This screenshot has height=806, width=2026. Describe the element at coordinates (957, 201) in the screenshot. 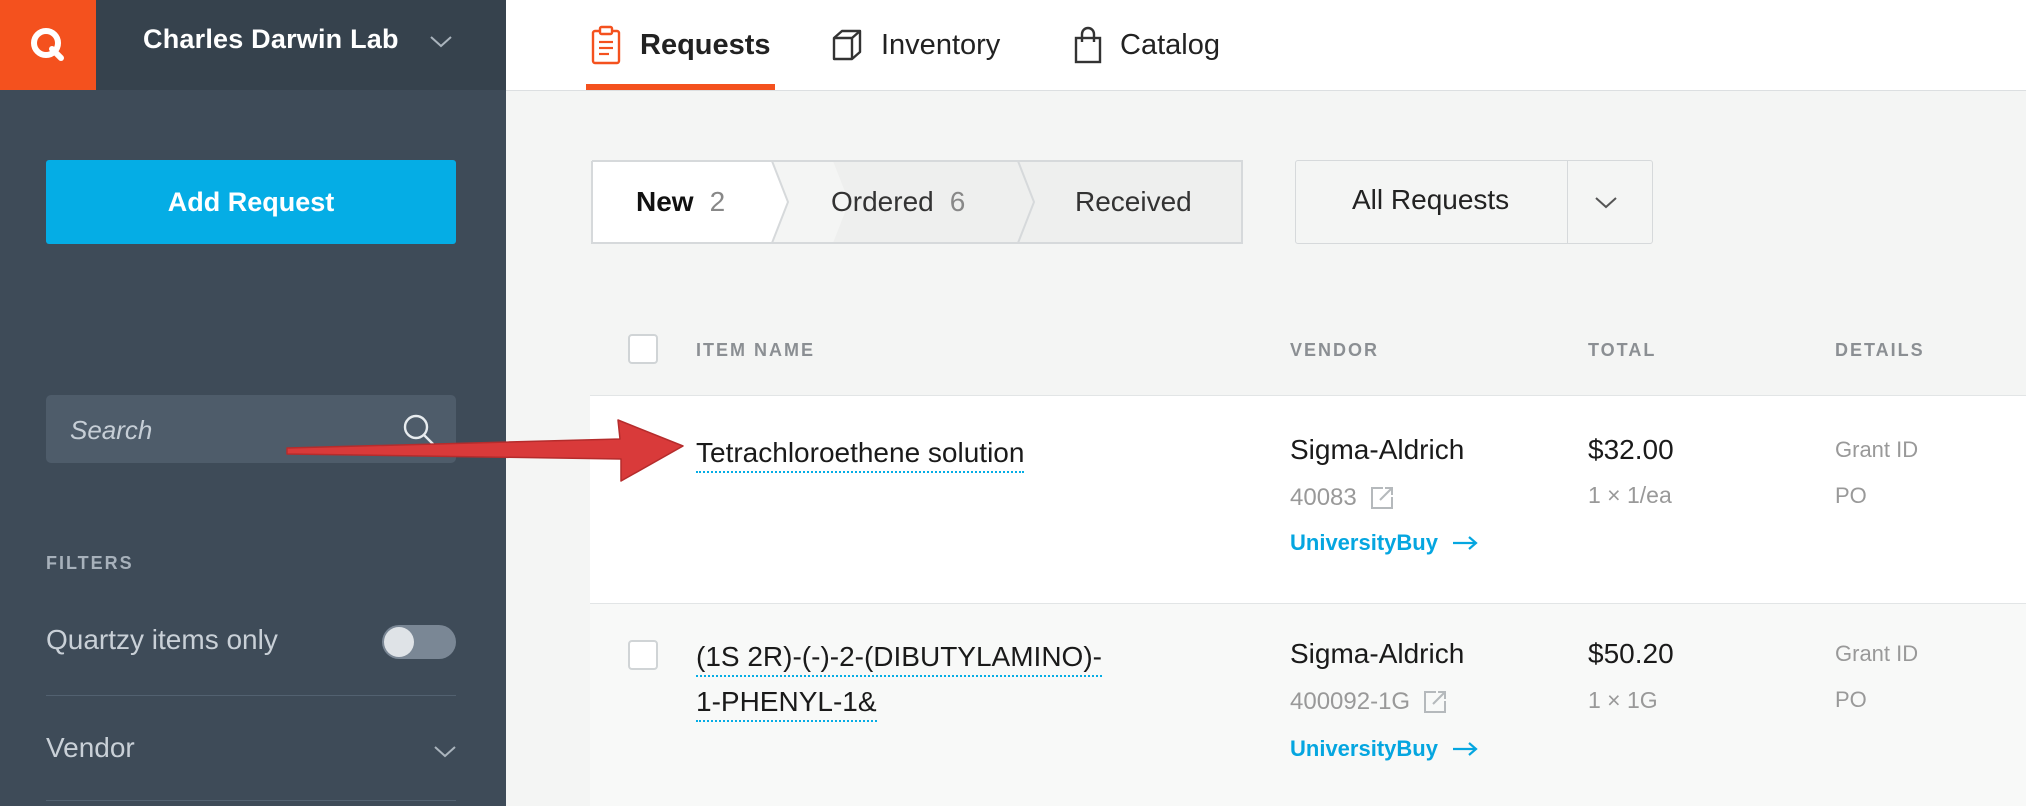

I see `status-tab-count: 6` at that location.